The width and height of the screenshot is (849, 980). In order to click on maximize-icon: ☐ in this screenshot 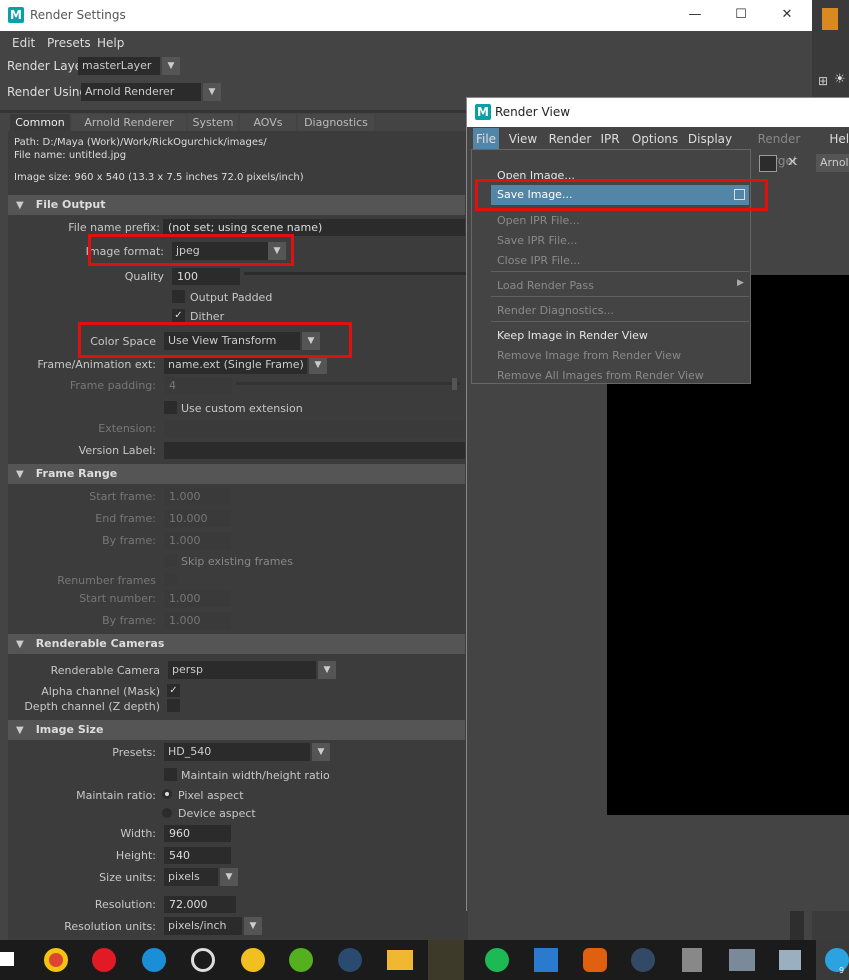, I will do `click(741, 15)`.